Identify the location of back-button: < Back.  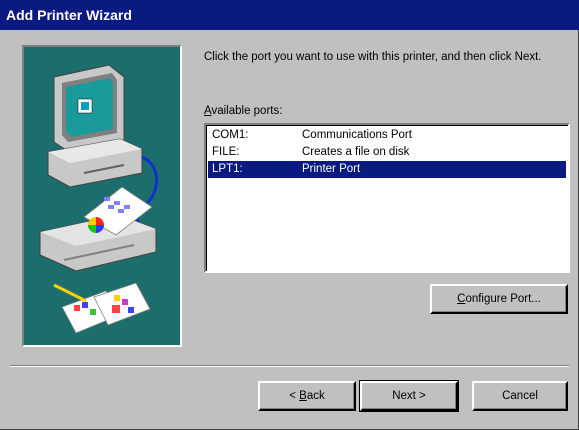
(307, 396).